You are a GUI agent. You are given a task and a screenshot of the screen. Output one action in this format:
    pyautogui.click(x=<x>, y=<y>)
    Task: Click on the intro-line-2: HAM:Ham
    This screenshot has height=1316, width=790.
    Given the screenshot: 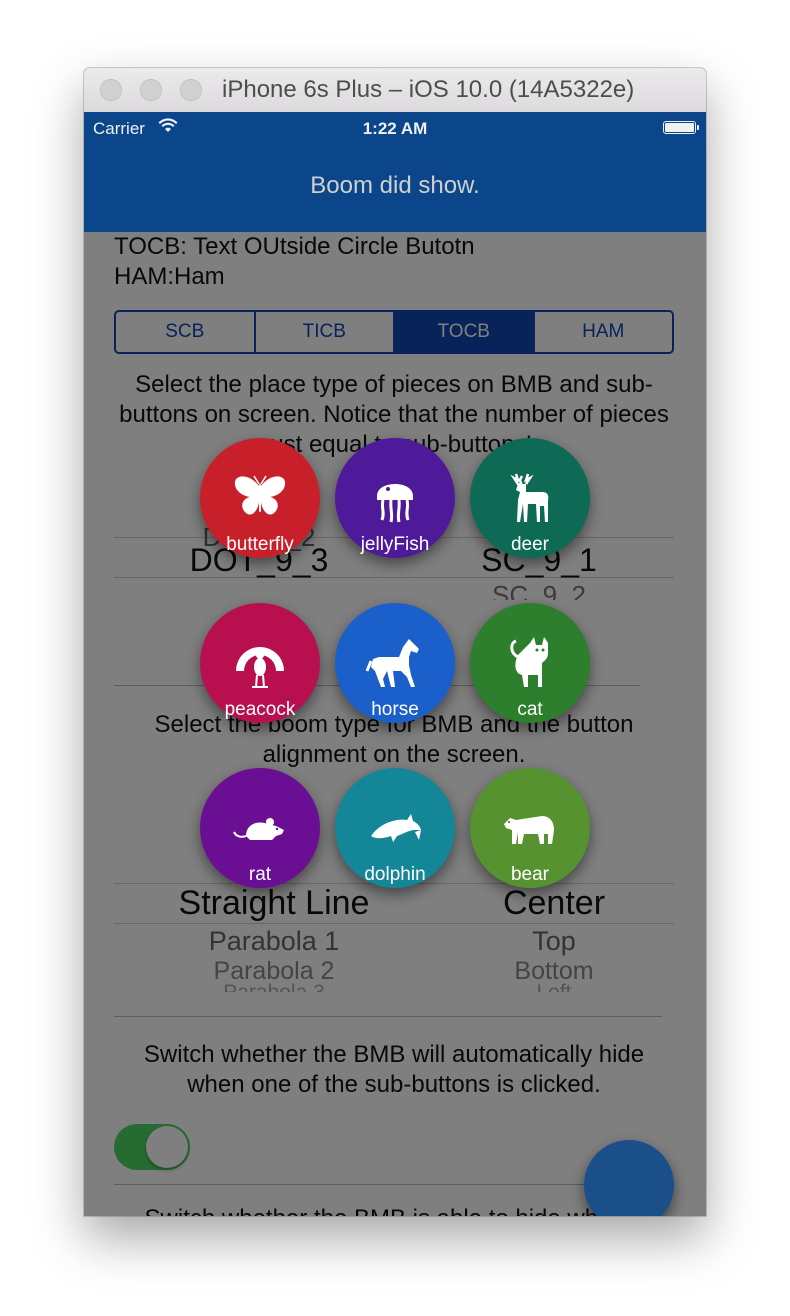 What is the action you would take?
    pyautogui.click(x=169, y=276)
    